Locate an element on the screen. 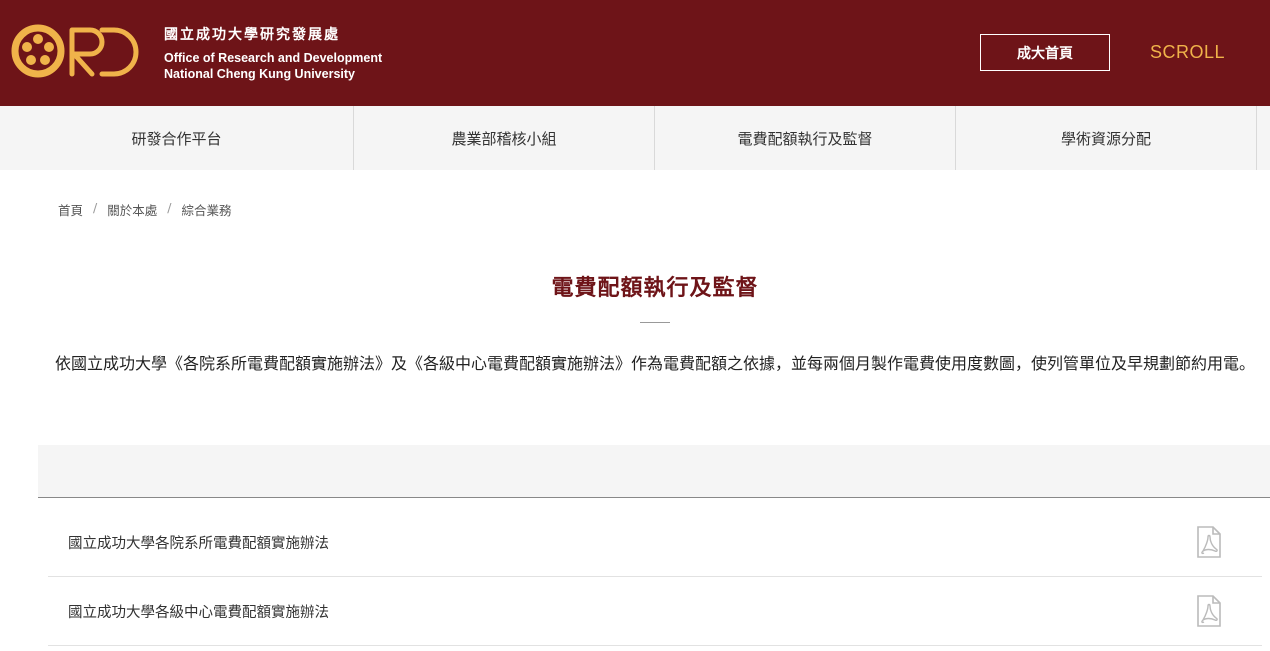  document-table-header is located at coordinates (654, 471).